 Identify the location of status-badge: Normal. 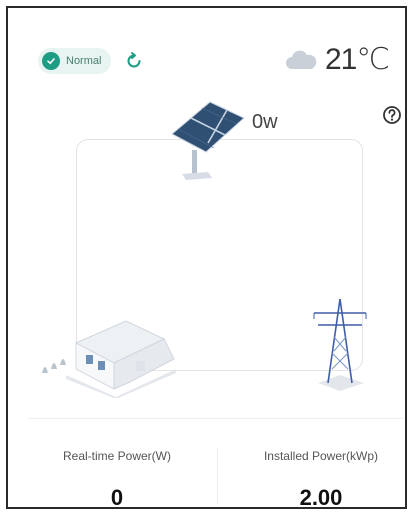
(75, 61).